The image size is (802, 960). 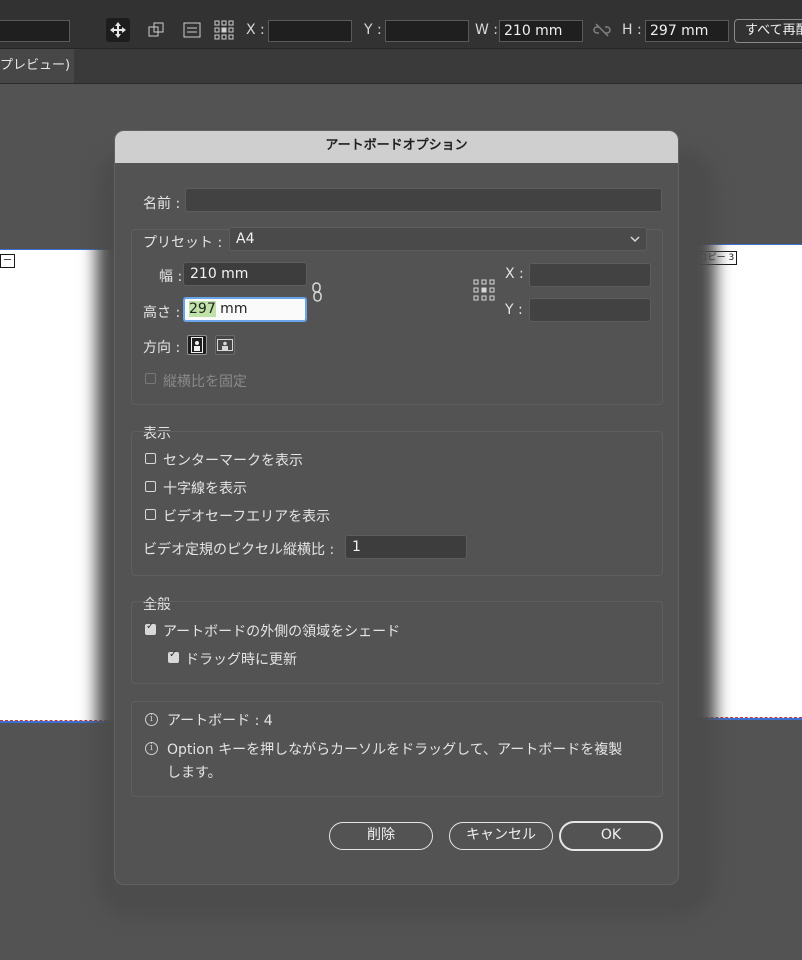 What do you see at coordinates (171, 277) in the screenshot?
I see `width-label: 幅 :` at bounding box center [171, 277].